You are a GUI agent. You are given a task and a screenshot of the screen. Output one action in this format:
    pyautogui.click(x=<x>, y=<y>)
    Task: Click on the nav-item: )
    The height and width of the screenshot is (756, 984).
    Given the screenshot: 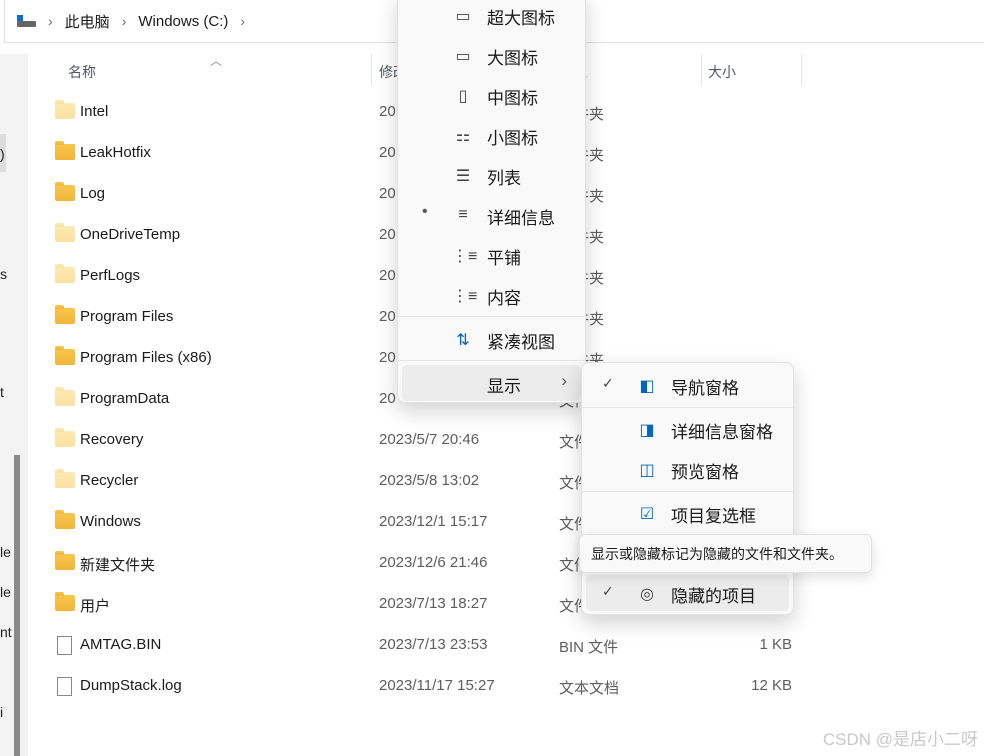 What is the action you would take?
    pyautogui.click(x=2, y=154)
    